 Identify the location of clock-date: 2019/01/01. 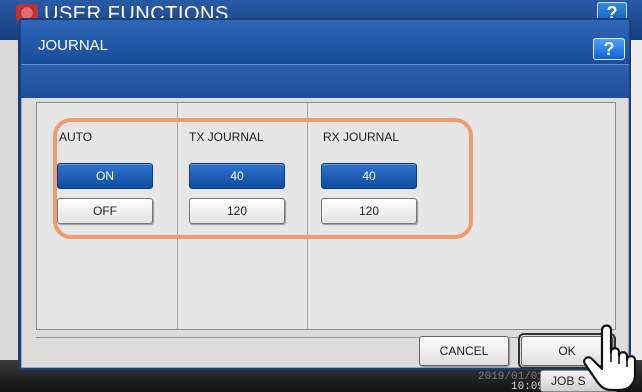
(511, 377).